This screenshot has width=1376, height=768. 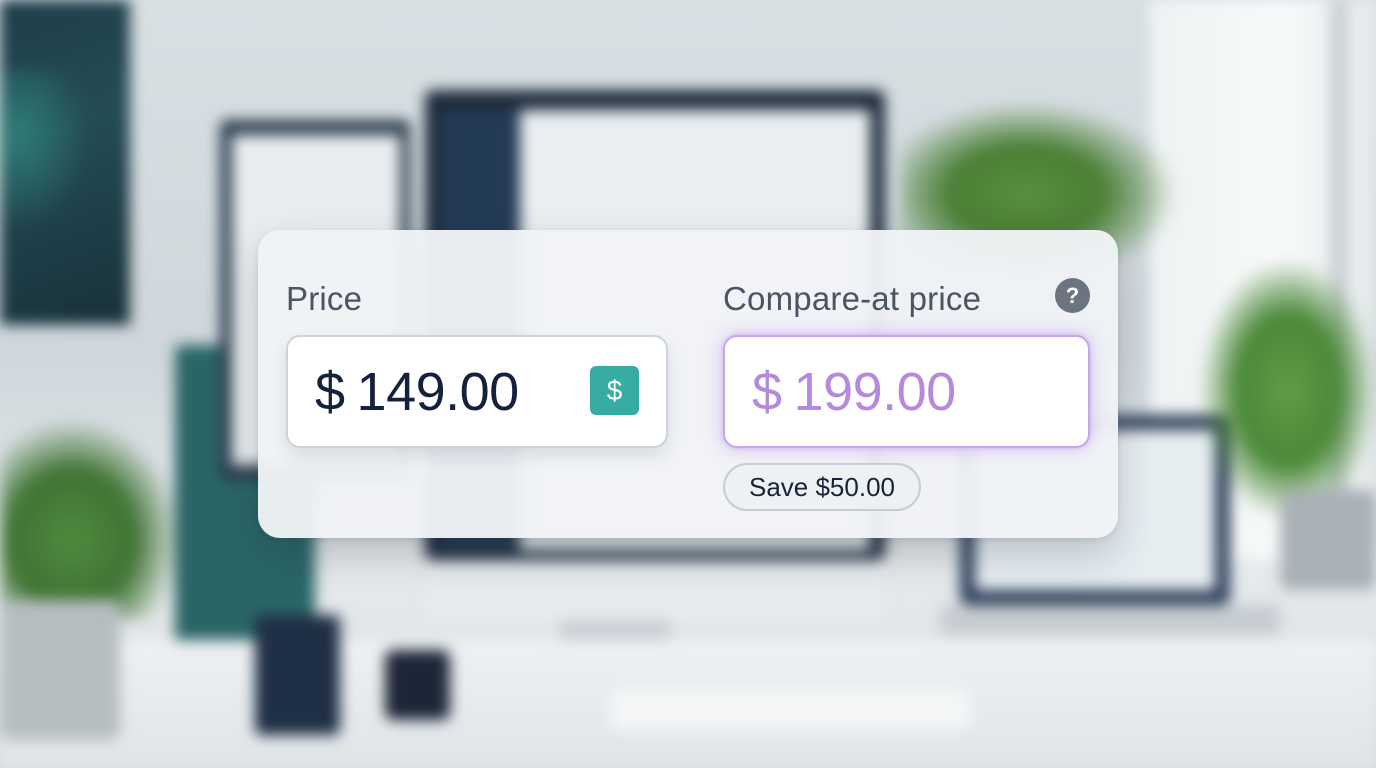 I want to click on pot-left, so click(x=60, y=670).